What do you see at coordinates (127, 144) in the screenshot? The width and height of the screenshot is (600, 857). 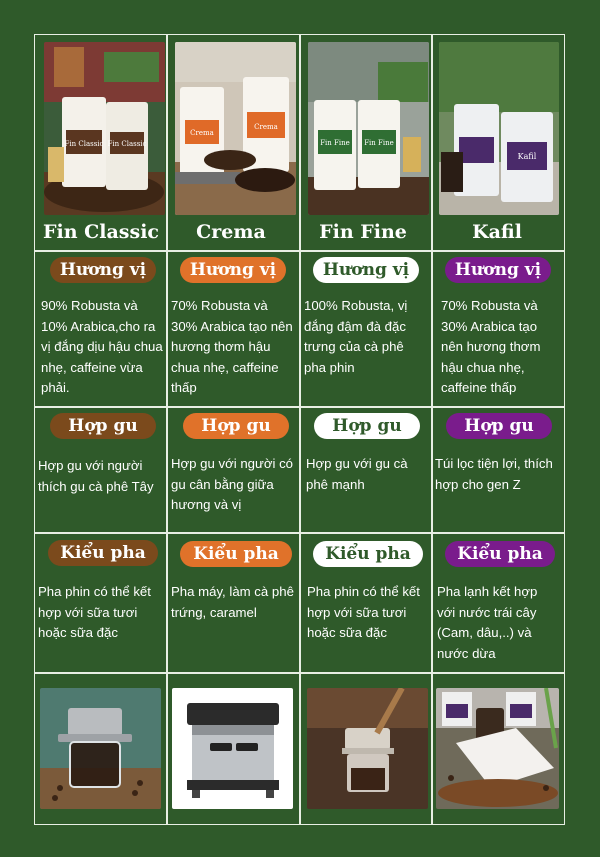 I see `fin-classic-bag-label-2: Fin Classic` at bounding box center [127, 144].